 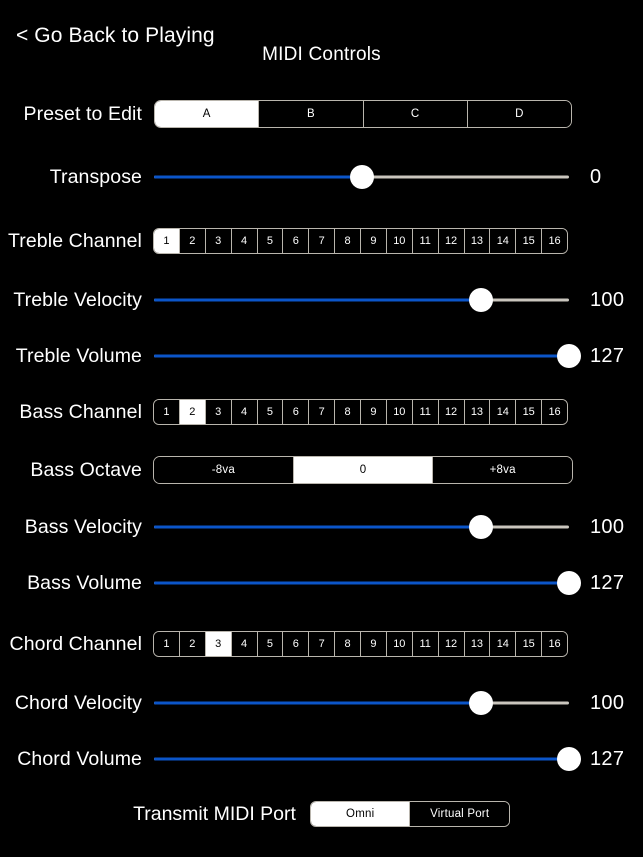 What do you see at coordinates (361, 703) in the screenshot?
I see `chord-velocity-slider` at bounding box center [361, 703].